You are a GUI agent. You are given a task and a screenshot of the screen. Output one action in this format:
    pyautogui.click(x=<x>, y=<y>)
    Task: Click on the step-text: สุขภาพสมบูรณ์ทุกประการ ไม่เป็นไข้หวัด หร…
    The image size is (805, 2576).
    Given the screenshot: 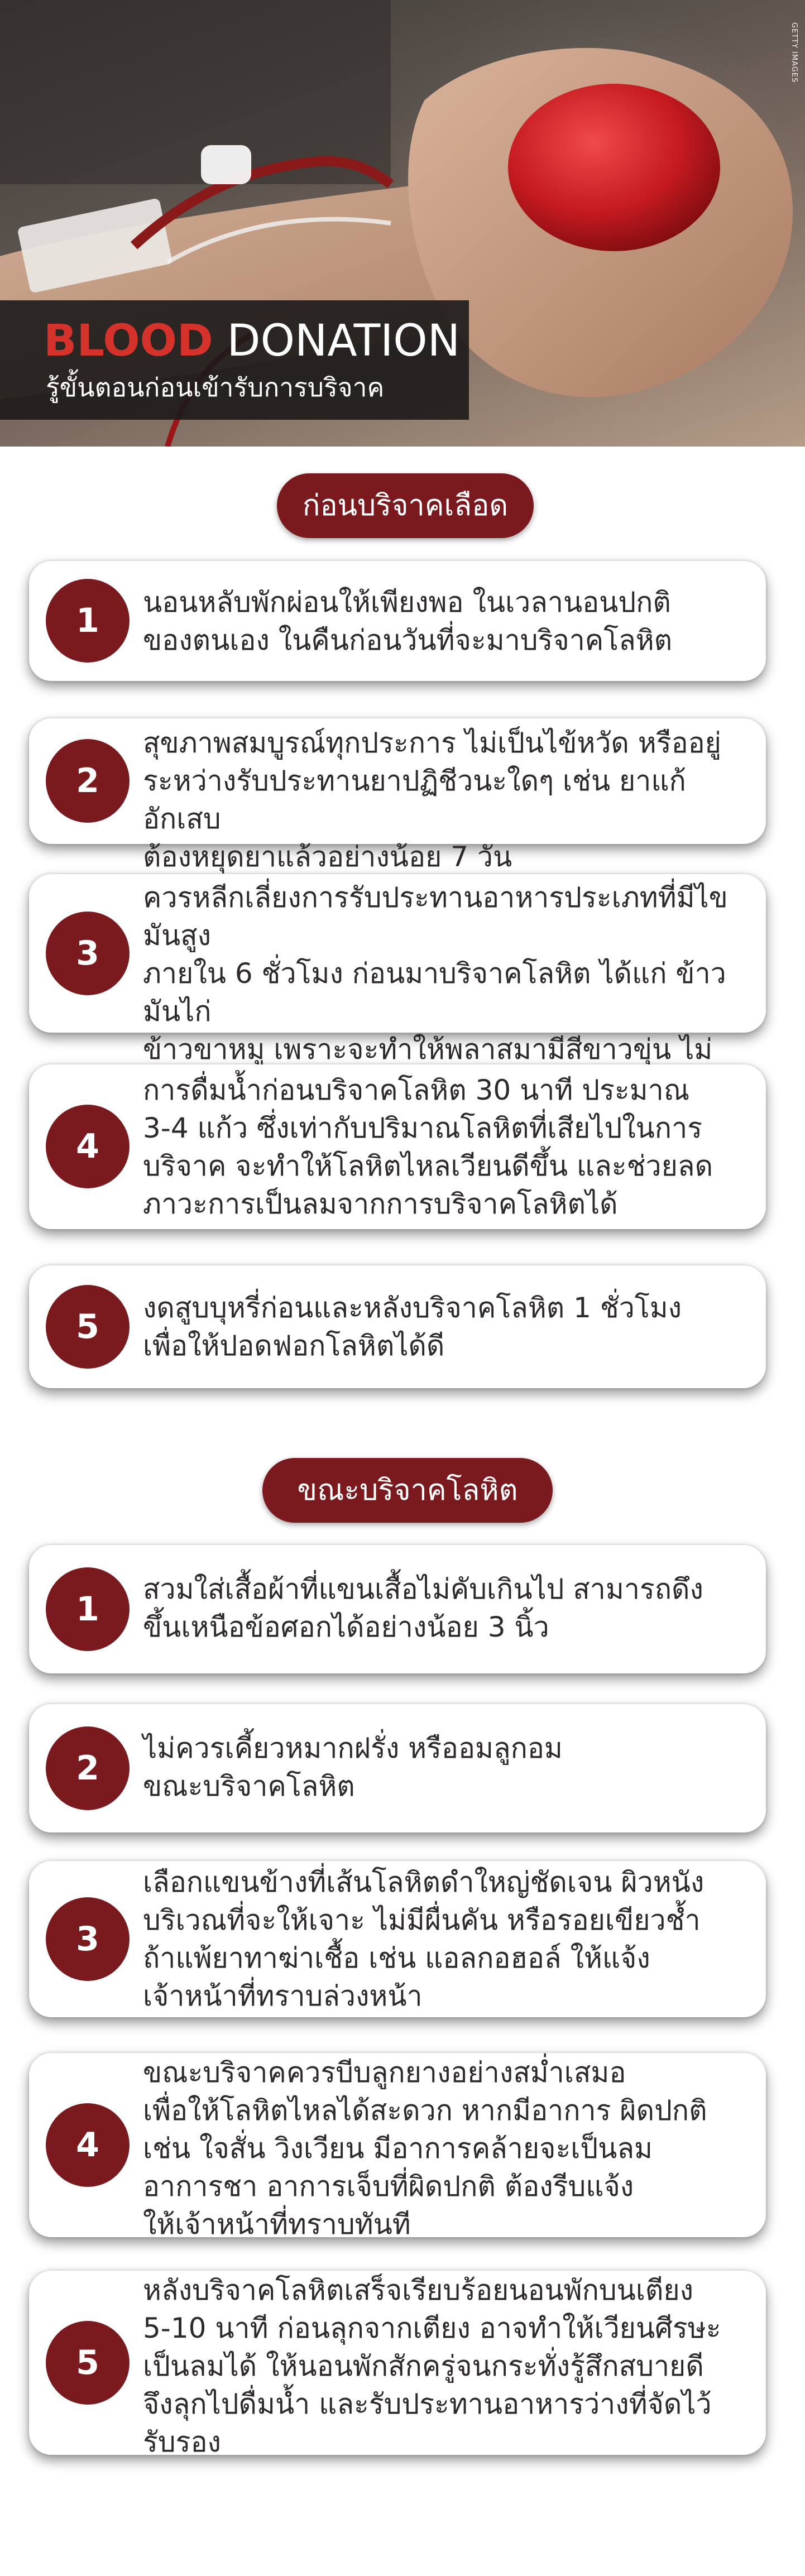 What is the action you would take?
    pyautogui.click(x=432, y=800)
    